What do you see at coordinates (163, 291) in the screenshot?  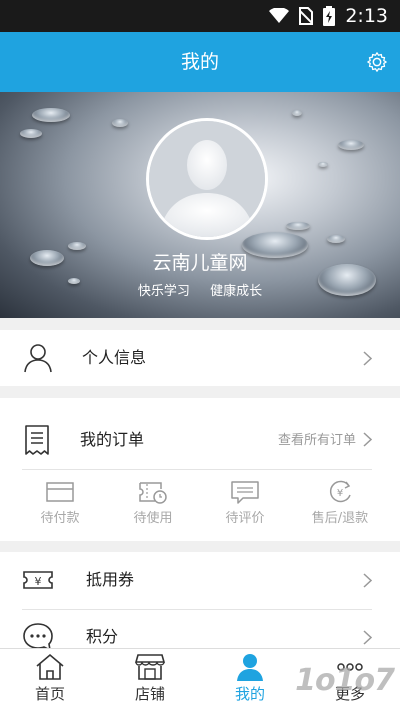 I see `profile-tag: 快乐学习` at bounding box center [163, 291].